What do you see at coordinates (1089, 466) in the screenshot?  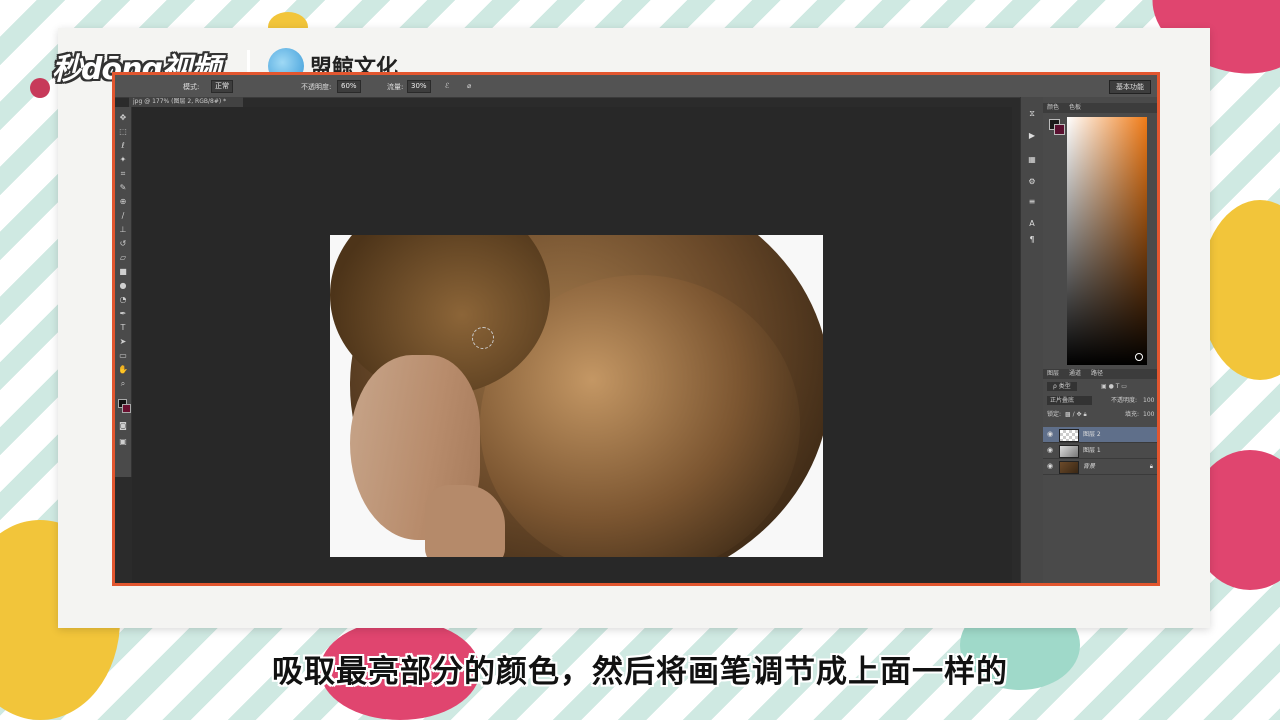 I see `layer-name: 背景` at bounding box center [1089, 466].